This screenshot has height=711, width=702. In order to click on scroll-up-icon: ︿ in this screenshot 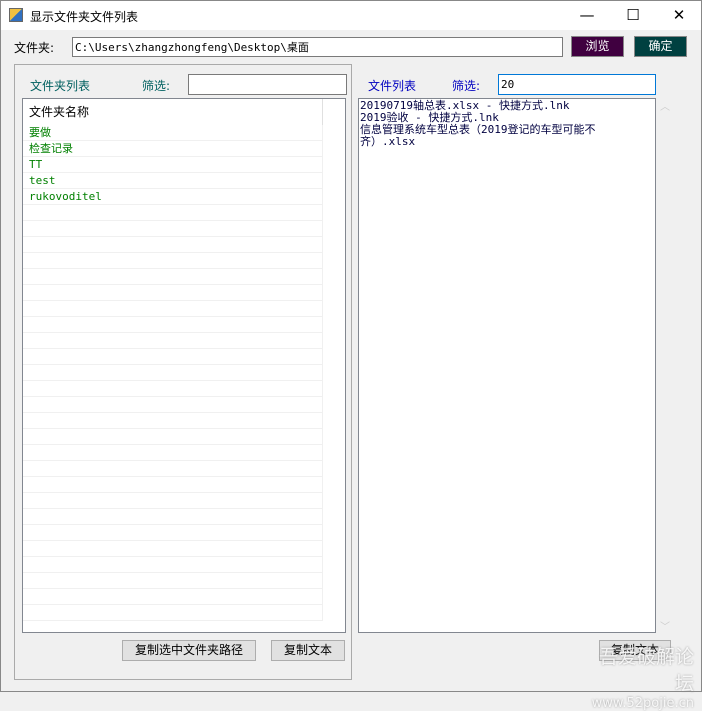, I will do `click(665, 105)`.